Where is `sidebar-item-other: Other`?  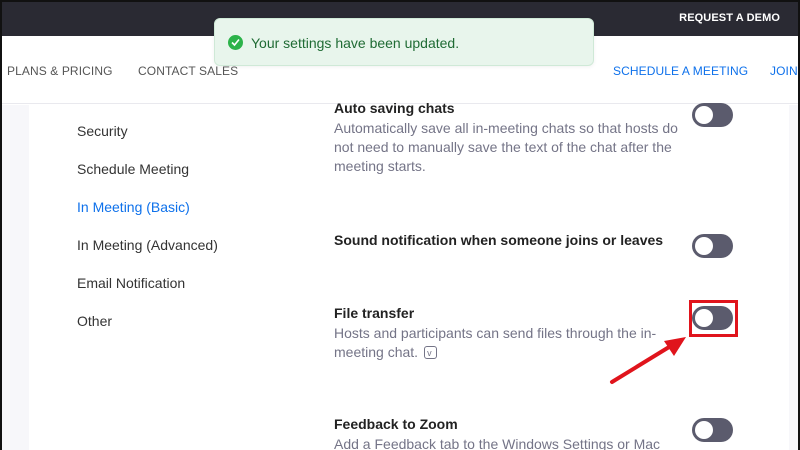 sidebar-item-other: Other is located at coordinates (94, 321).